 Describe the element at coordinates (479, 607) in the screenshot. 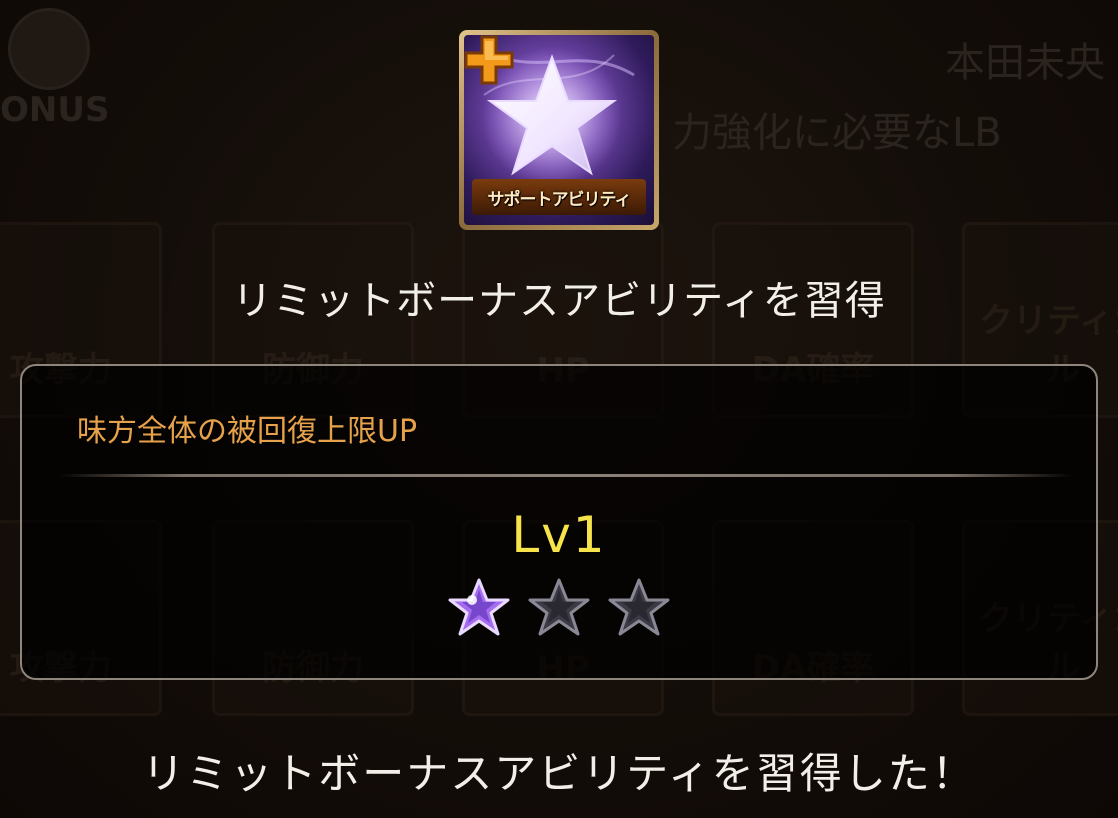

I see `star-filled-icon` at that location.